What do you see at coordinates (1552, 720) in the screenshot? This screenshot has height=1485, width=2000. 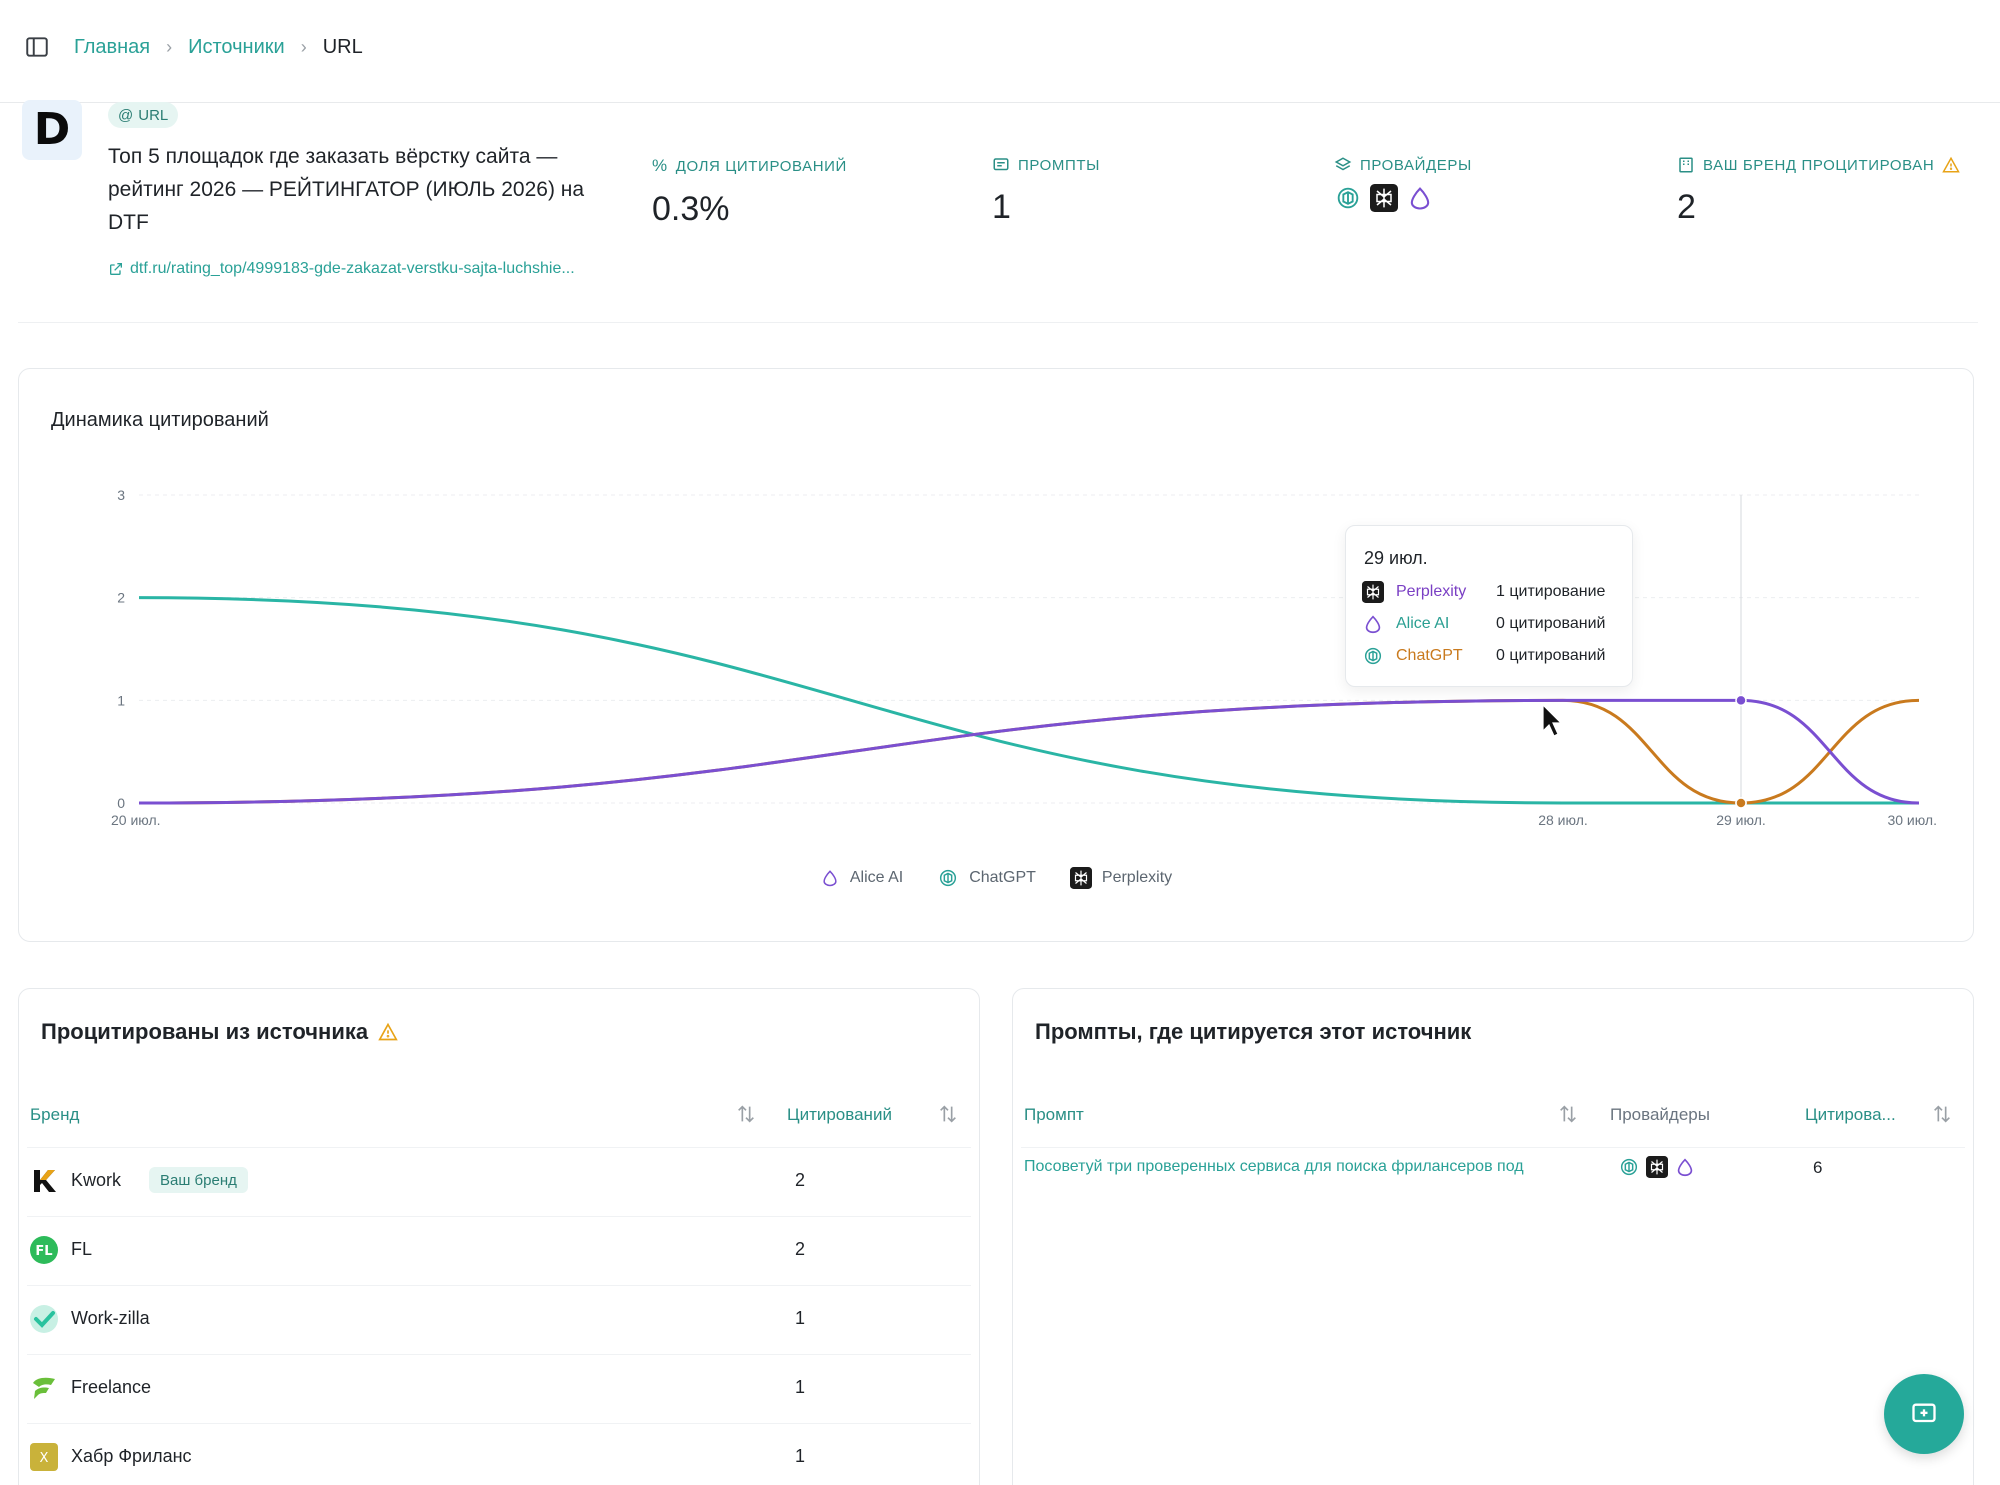 I see `mouse-cursor-icon` at bounding box center [1552, 720].